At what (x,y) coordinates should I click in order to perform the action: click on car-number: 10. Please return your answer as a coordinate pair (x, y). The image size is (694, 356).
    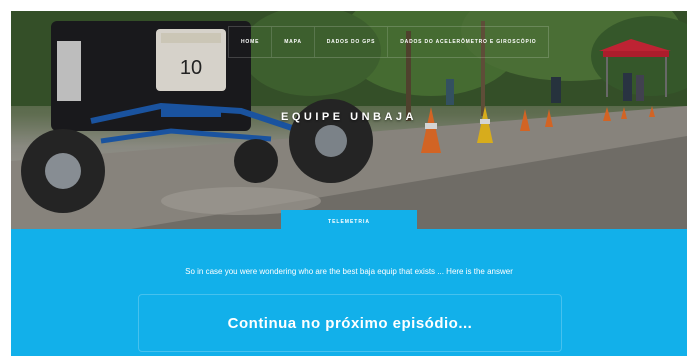
    Looking at the image, I should click on (191, 68).